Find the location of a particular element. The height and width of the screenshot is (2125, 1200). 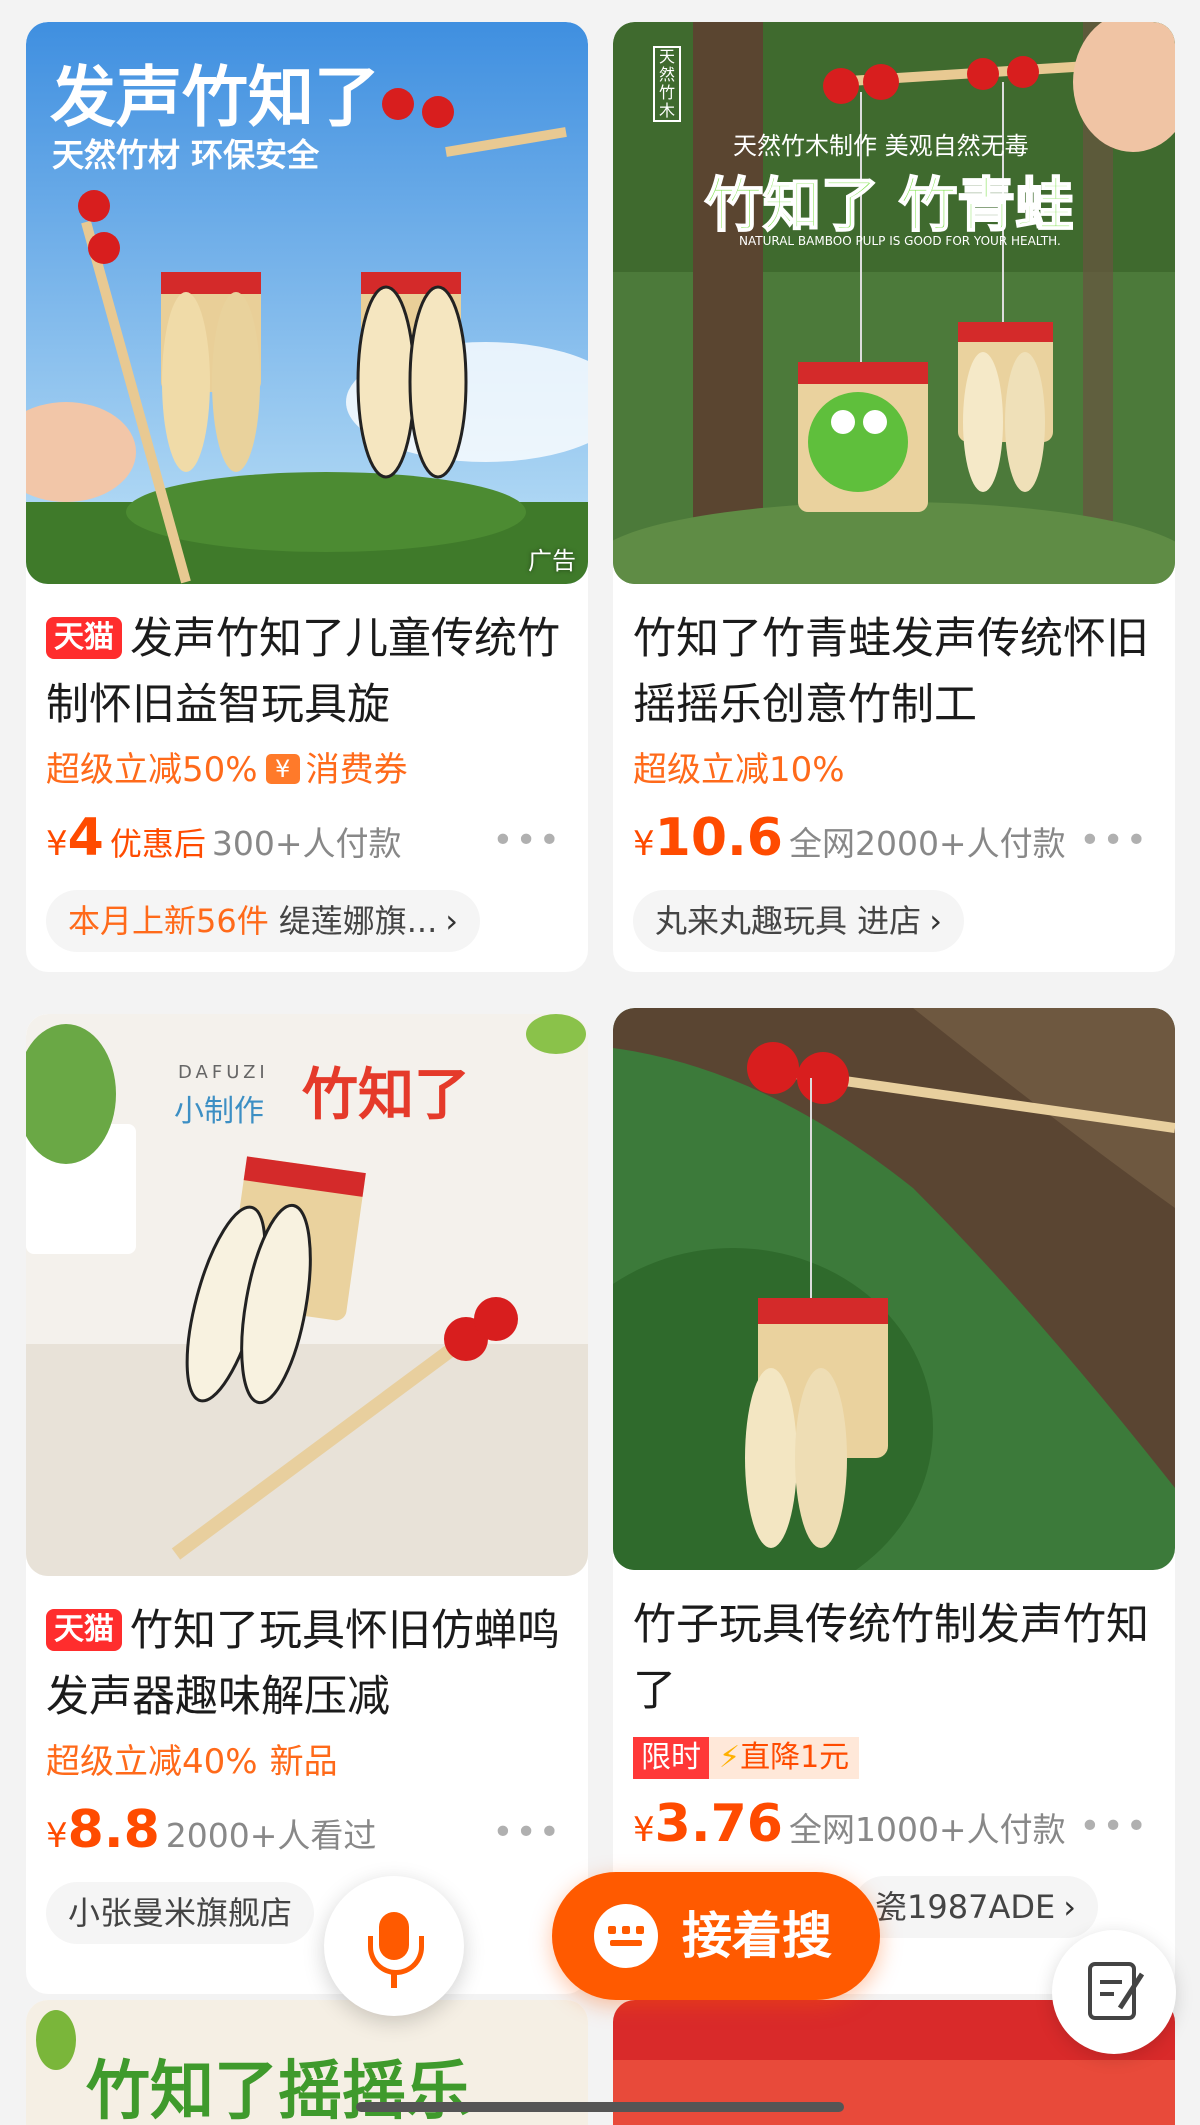

image-headline: 竹知了 is located at coordinates (386, 1095).